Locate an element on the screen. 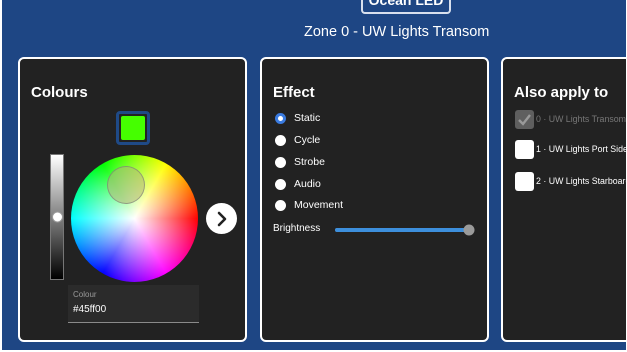 The width and height of the screenshot is (627, 352). top-bar: Ocean LED Zone 0 - UW Lights Transom is located at coordinates (314, 24).